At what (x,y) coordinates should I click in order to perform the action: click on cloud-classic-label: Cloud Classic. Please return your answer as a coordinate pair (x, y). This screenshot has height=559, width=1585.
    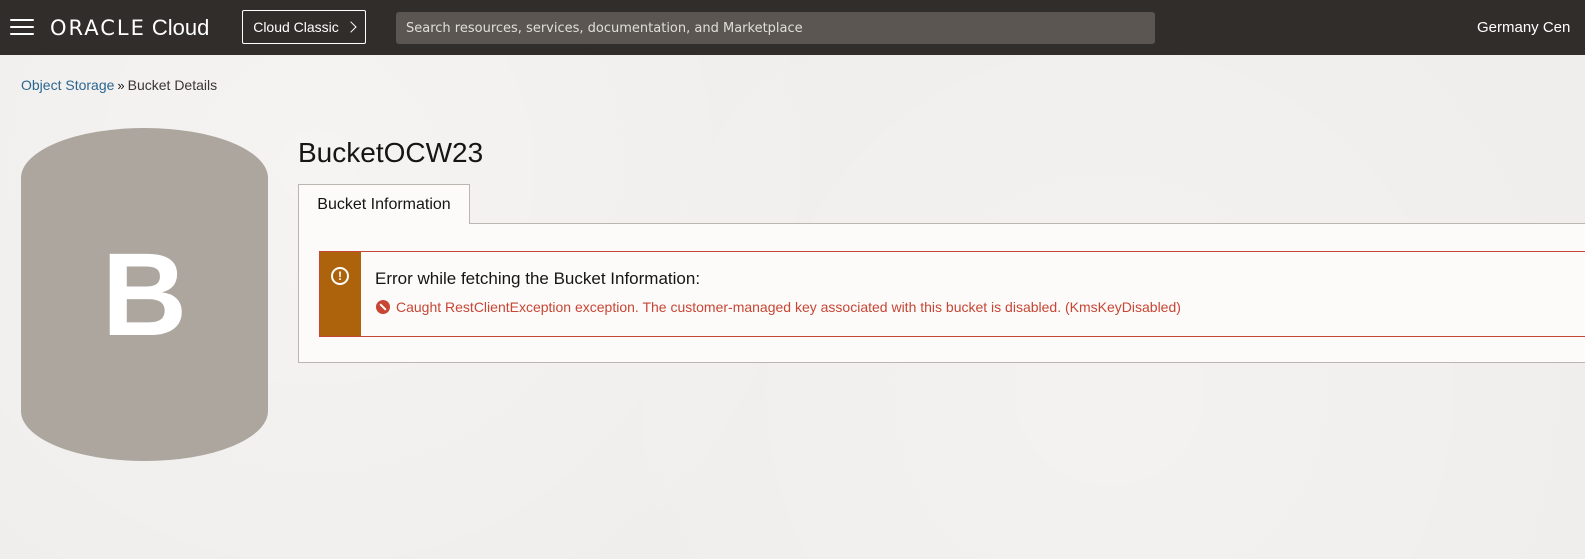
    Looking at the image, I should click on (296, 27).